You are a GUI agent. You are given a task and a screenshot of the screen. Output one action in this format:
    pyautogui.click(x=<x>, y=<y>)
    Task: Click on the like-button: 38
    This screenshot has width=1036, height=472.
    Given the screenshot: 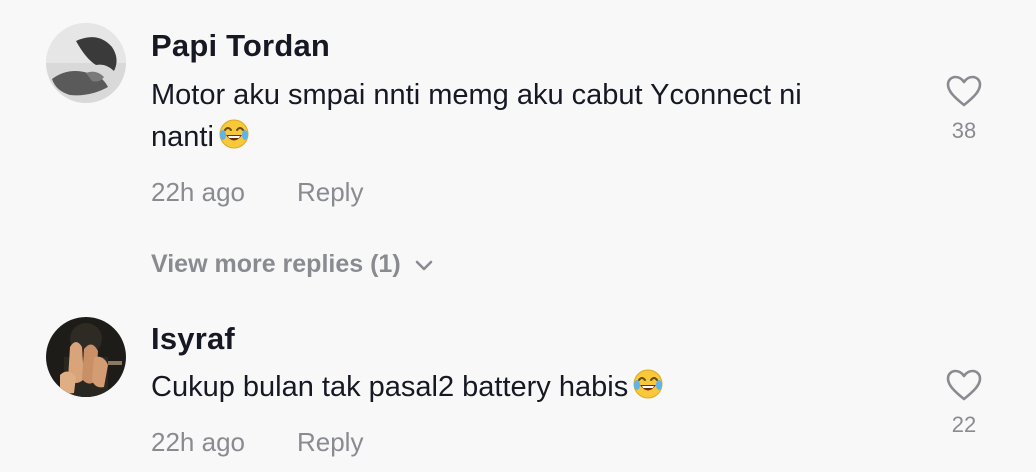 What is the action you would take?
    pyautogui.click(x=964, y=109)
    